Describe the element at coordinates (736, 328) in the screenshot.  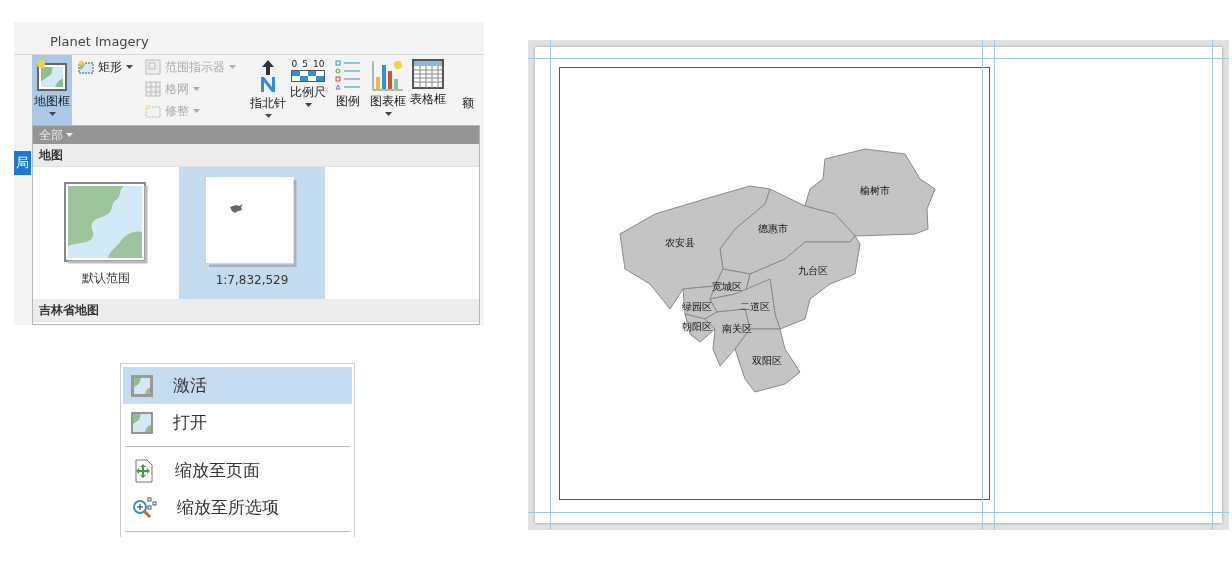
I see `district-label: 南关区` at that location.